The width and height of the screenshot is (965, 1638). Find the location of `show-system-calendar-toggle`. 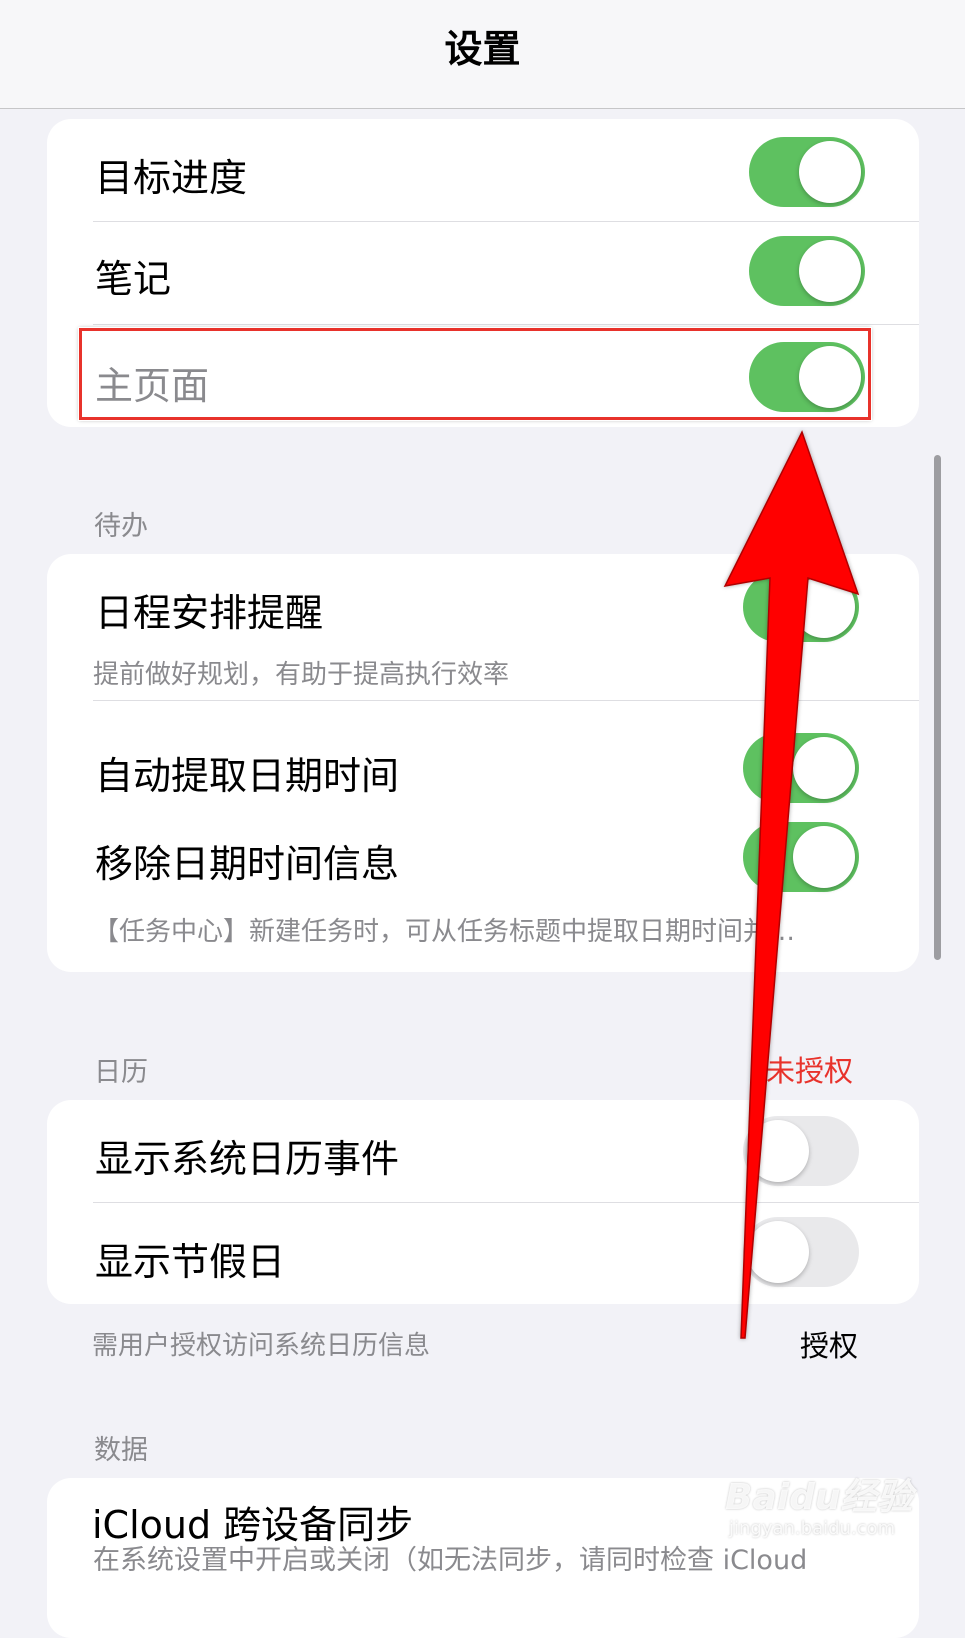

show-system-calendar-toggle is located at coordinates (801, 1151).